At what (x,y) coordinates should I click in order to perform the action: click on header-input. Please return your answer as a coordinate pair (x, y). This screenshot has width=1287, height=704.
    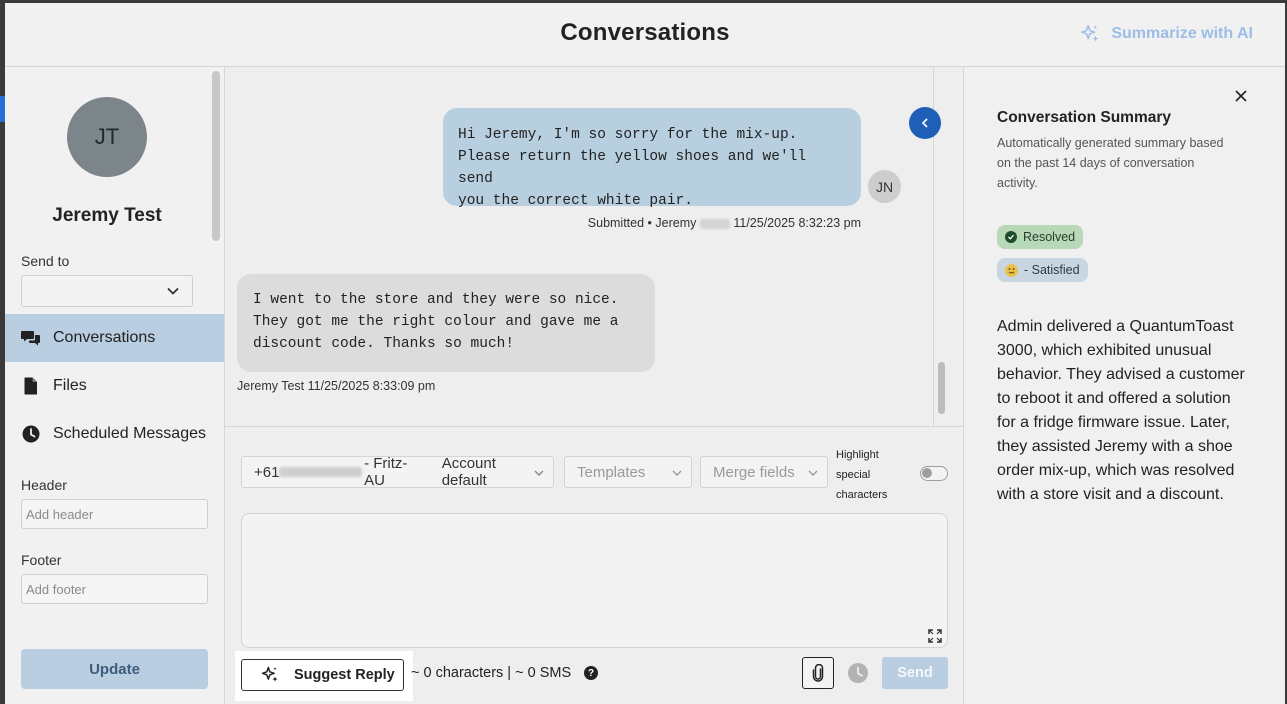
    Looking at the image, I should click on (114, 514).